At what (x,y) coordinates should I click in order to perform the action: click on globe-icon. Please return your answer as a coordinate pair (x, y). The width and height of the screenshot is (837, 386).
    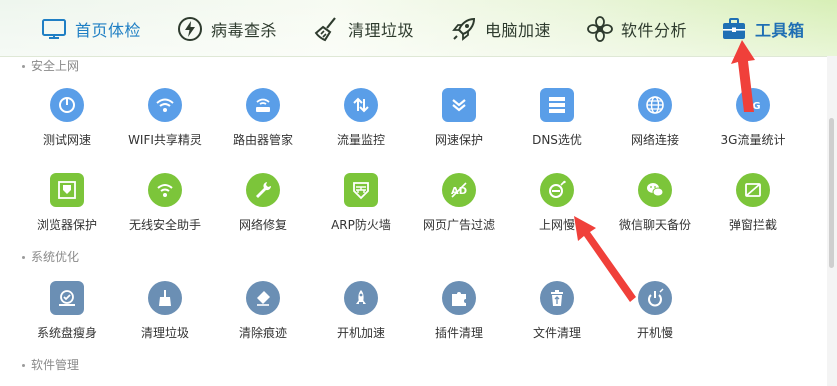
    Looking at the image, I should click on (655, 105).